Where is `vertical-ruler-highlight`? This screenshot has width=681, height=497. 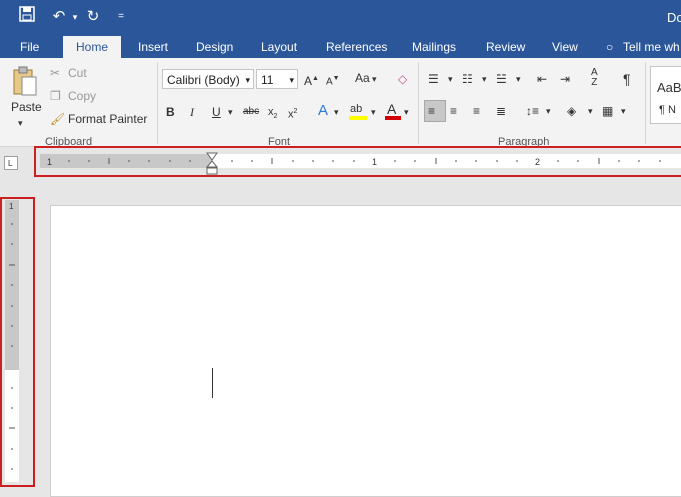
vertical-ruler-highlight is located at coordinates (17, 342).